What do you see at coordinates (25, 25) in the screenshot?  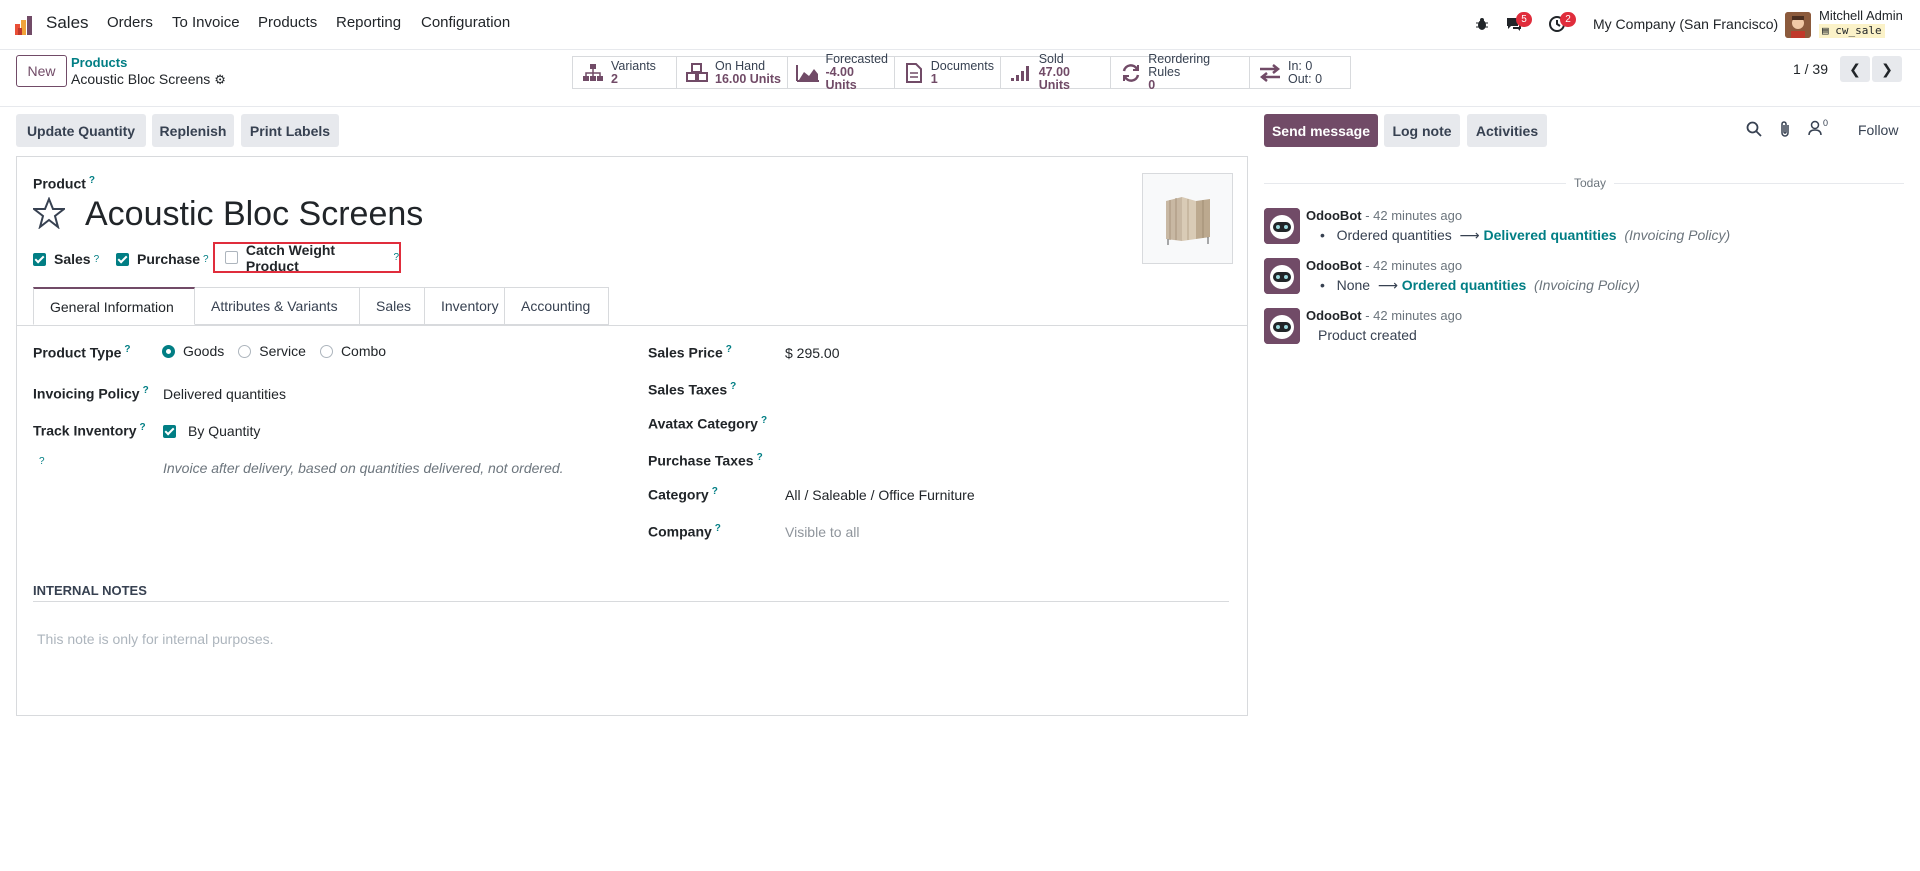 I see `app-logo-icon` at bounding box center [25, 25].